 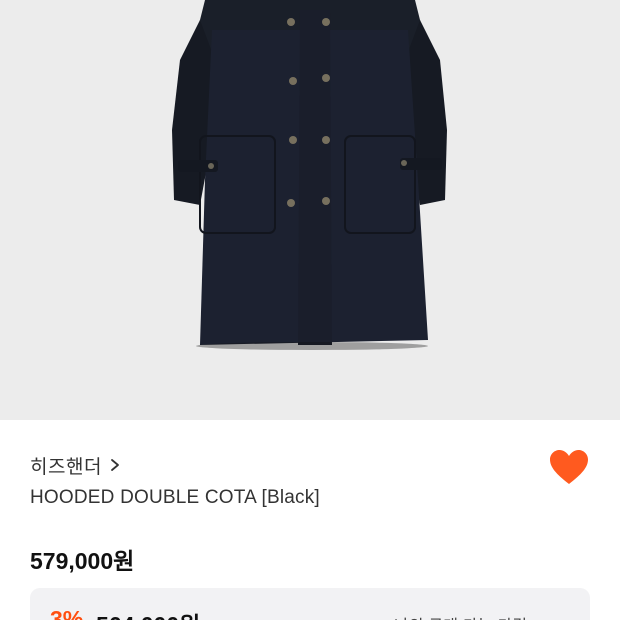 What do you see at coordinates (67, 613) in the screenshot?
I see `discount-rate: 3%` at bounding box center [67, 613].